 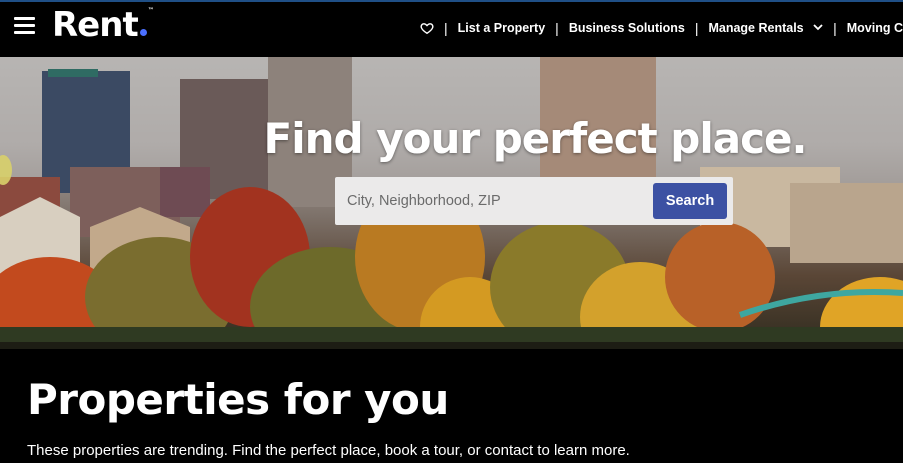 I want to click on nav-list-a-property: List a Property, so click(x=502, y=28).